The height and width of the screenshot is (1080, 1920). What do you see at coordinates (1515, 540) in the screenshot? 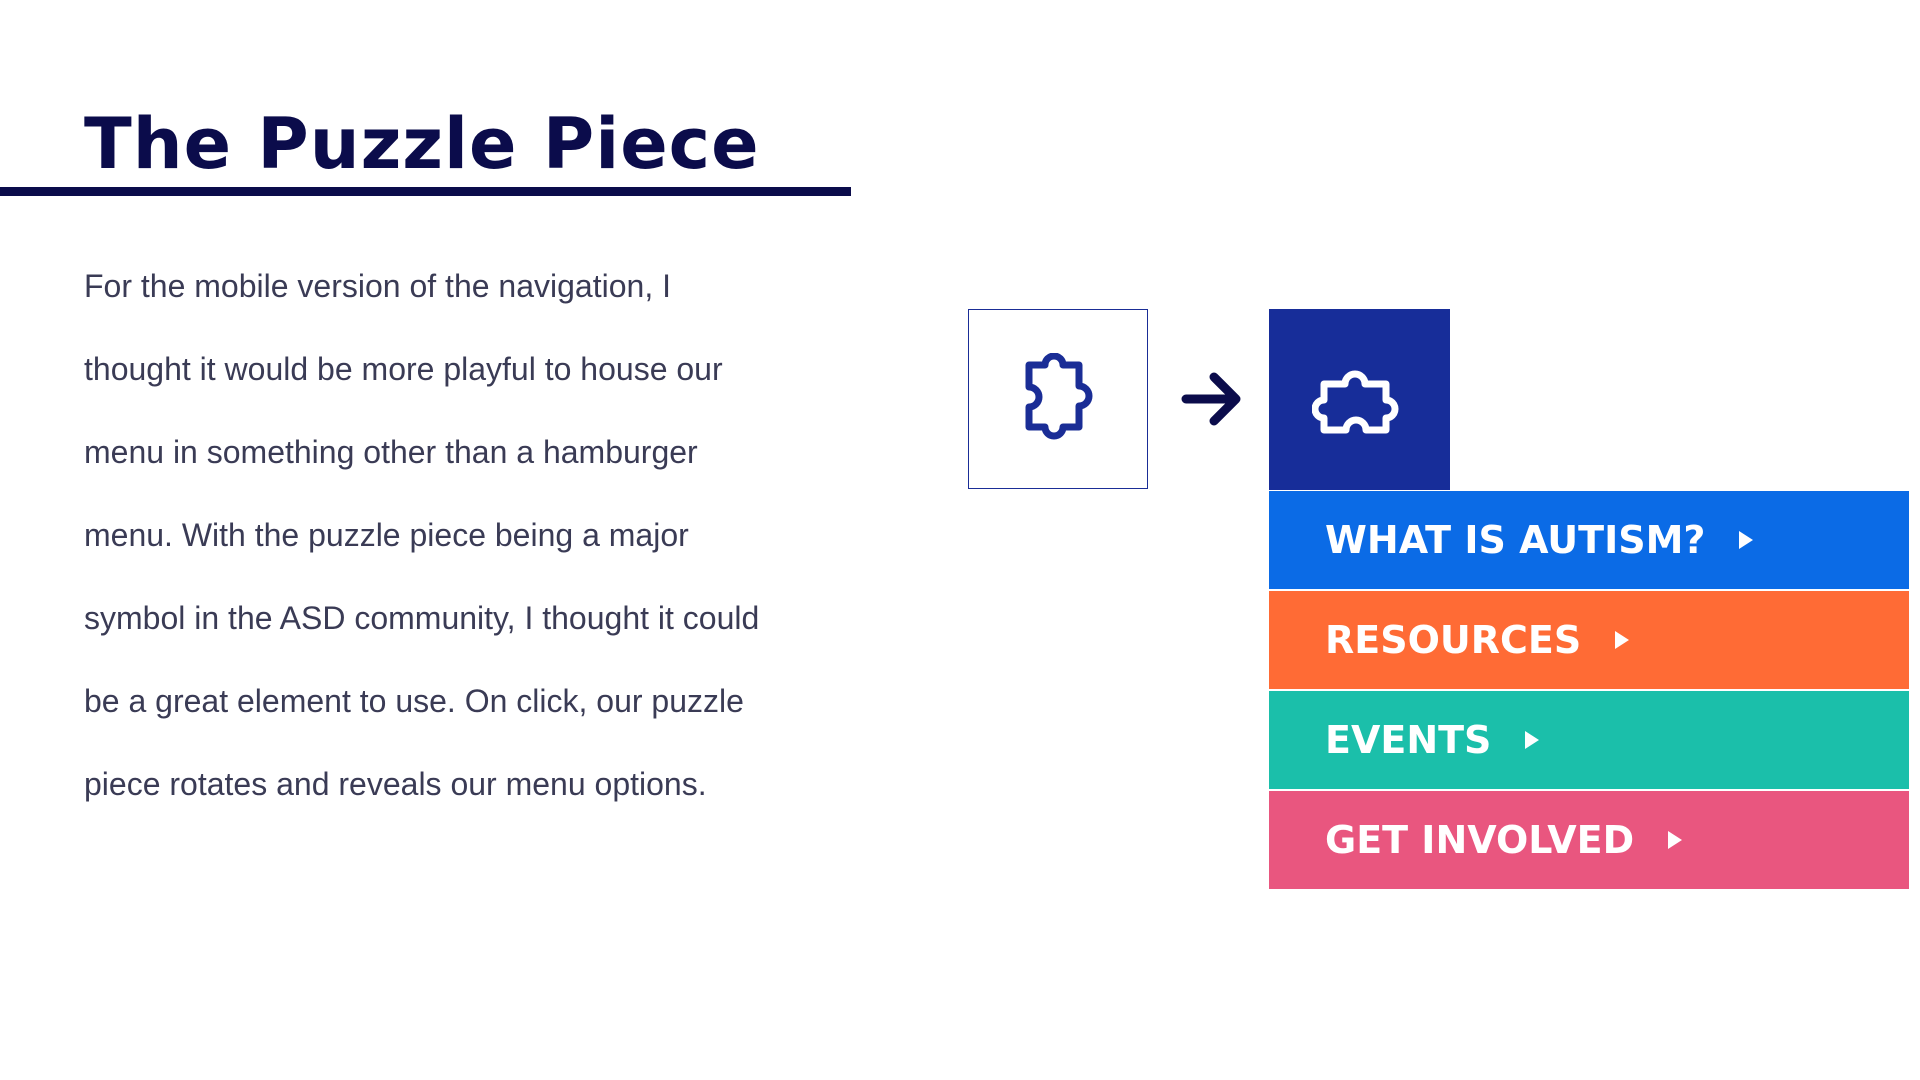
I see `menu-item-label: WHAT IS AUTISM?` at bounding box center [1515, 540].